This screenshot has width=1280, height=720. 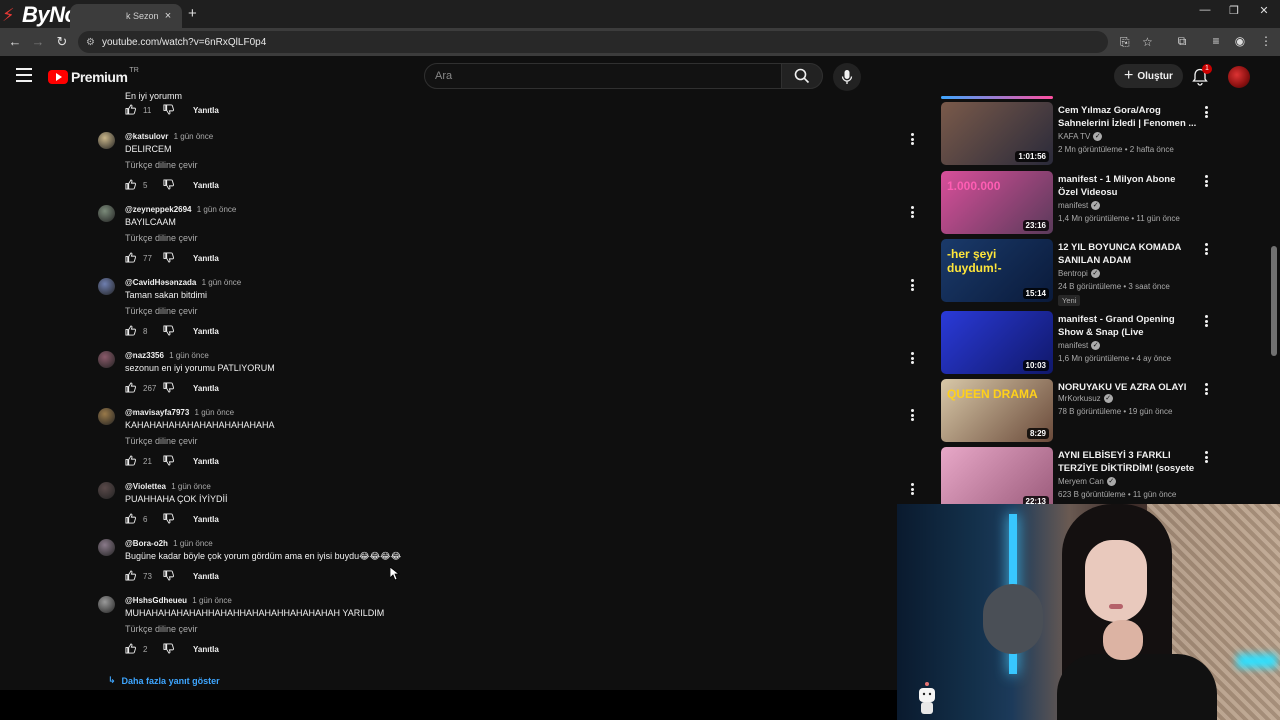 What do you see at coordinates (997, 133) in the screenshot?
I see `video-thumbnail: 1:01:56` at bounding box center [997, 133].